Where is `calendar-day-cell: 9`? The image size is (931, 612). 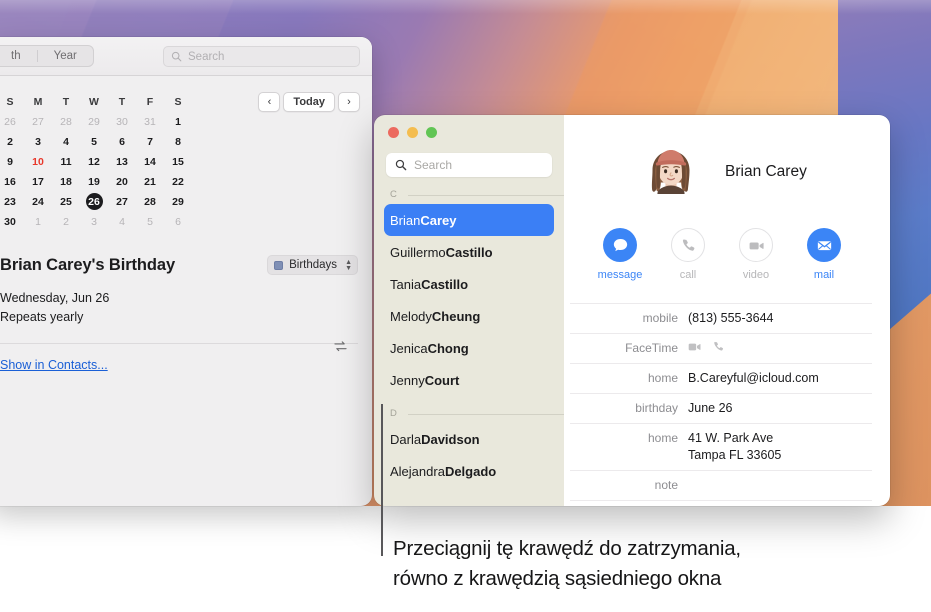
calendar-day-cell: 9 is located at coordinates (12, 161).